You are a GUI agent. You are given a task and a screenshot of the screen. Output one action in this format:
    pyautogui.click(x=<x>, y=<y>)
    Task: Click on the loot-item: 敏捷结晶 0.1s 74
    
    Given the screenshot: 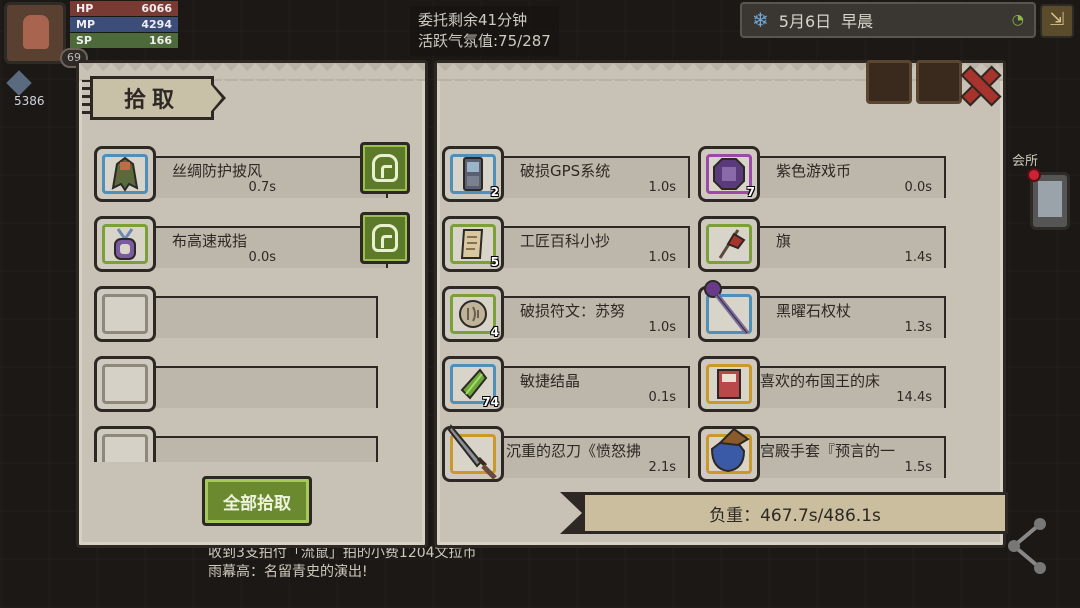 What is the action you would take?
    pyautogui.click(x=566, y=384)
    